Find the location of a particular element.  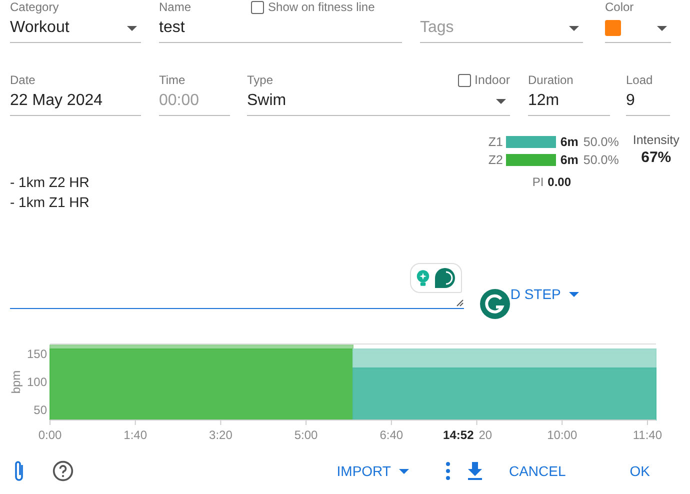

x-tick-label: 10:00 is located at coordinates (562, 435).